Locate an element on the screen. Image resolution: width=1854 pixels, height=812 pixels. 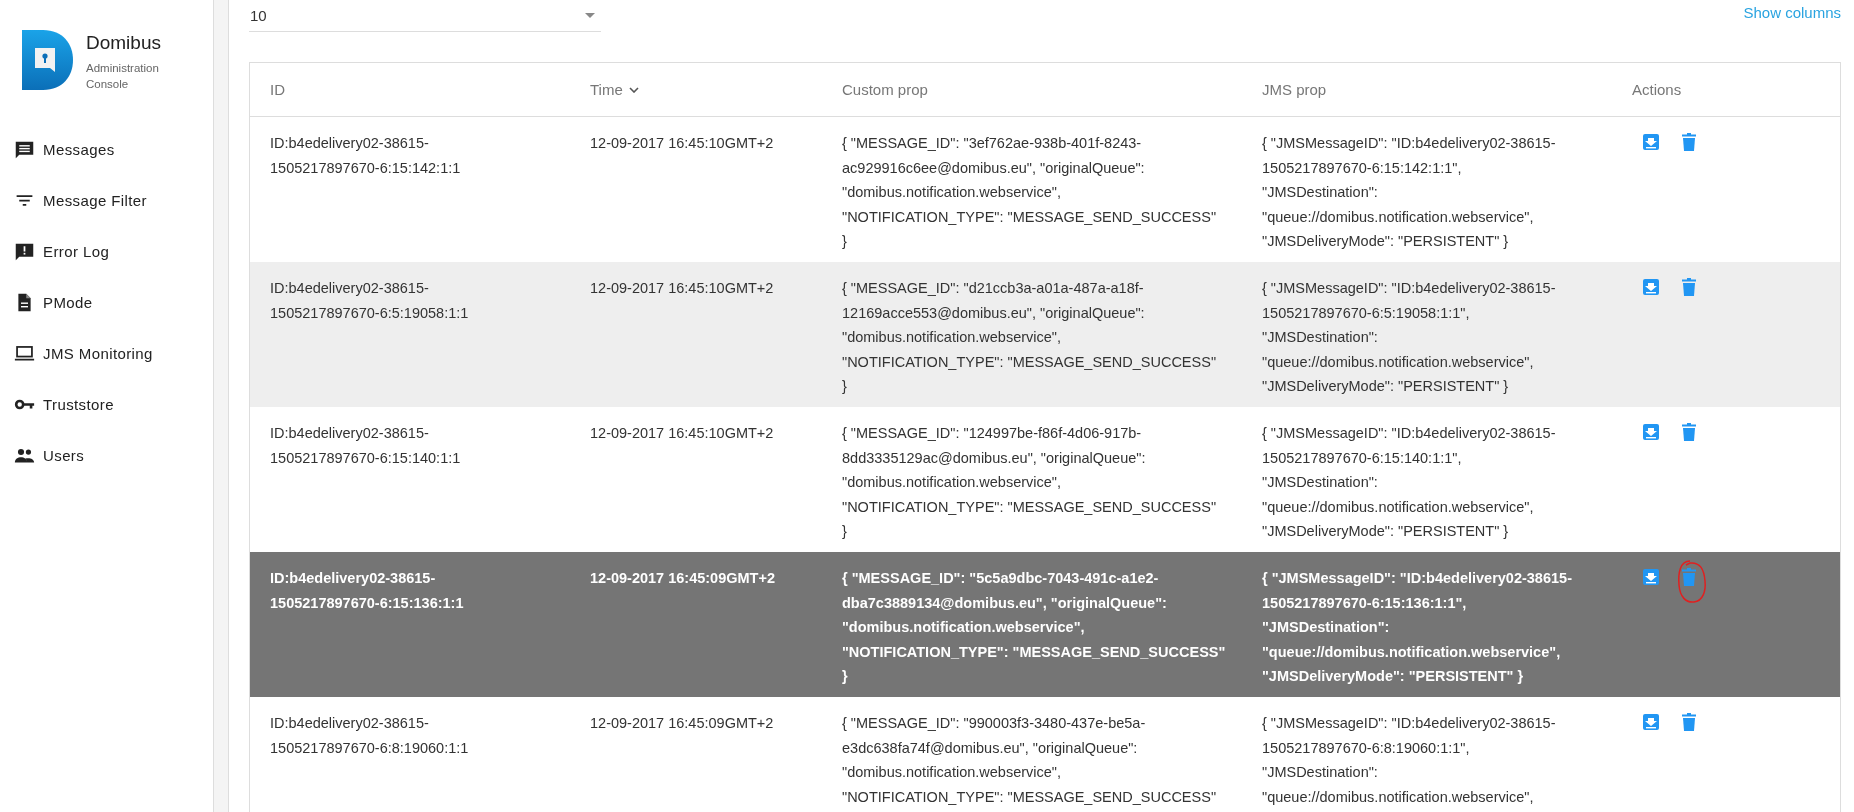
column-header: ID is located at coordinates (410, 89).